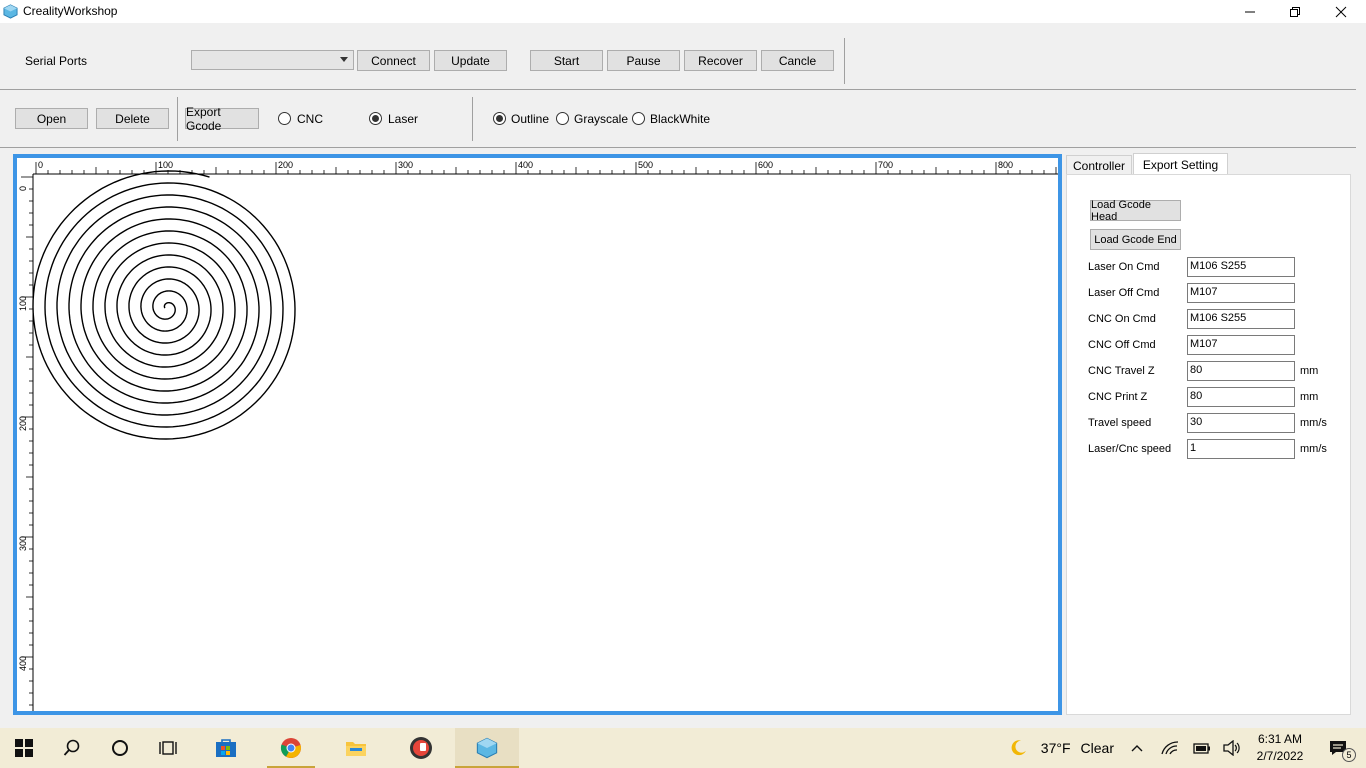 The image size is (1366, 768). What do you see at coordinates (222, 119) in the screenshot?
I see `export-gcode-button: Export Gcode` at bounding box center [222, 119].